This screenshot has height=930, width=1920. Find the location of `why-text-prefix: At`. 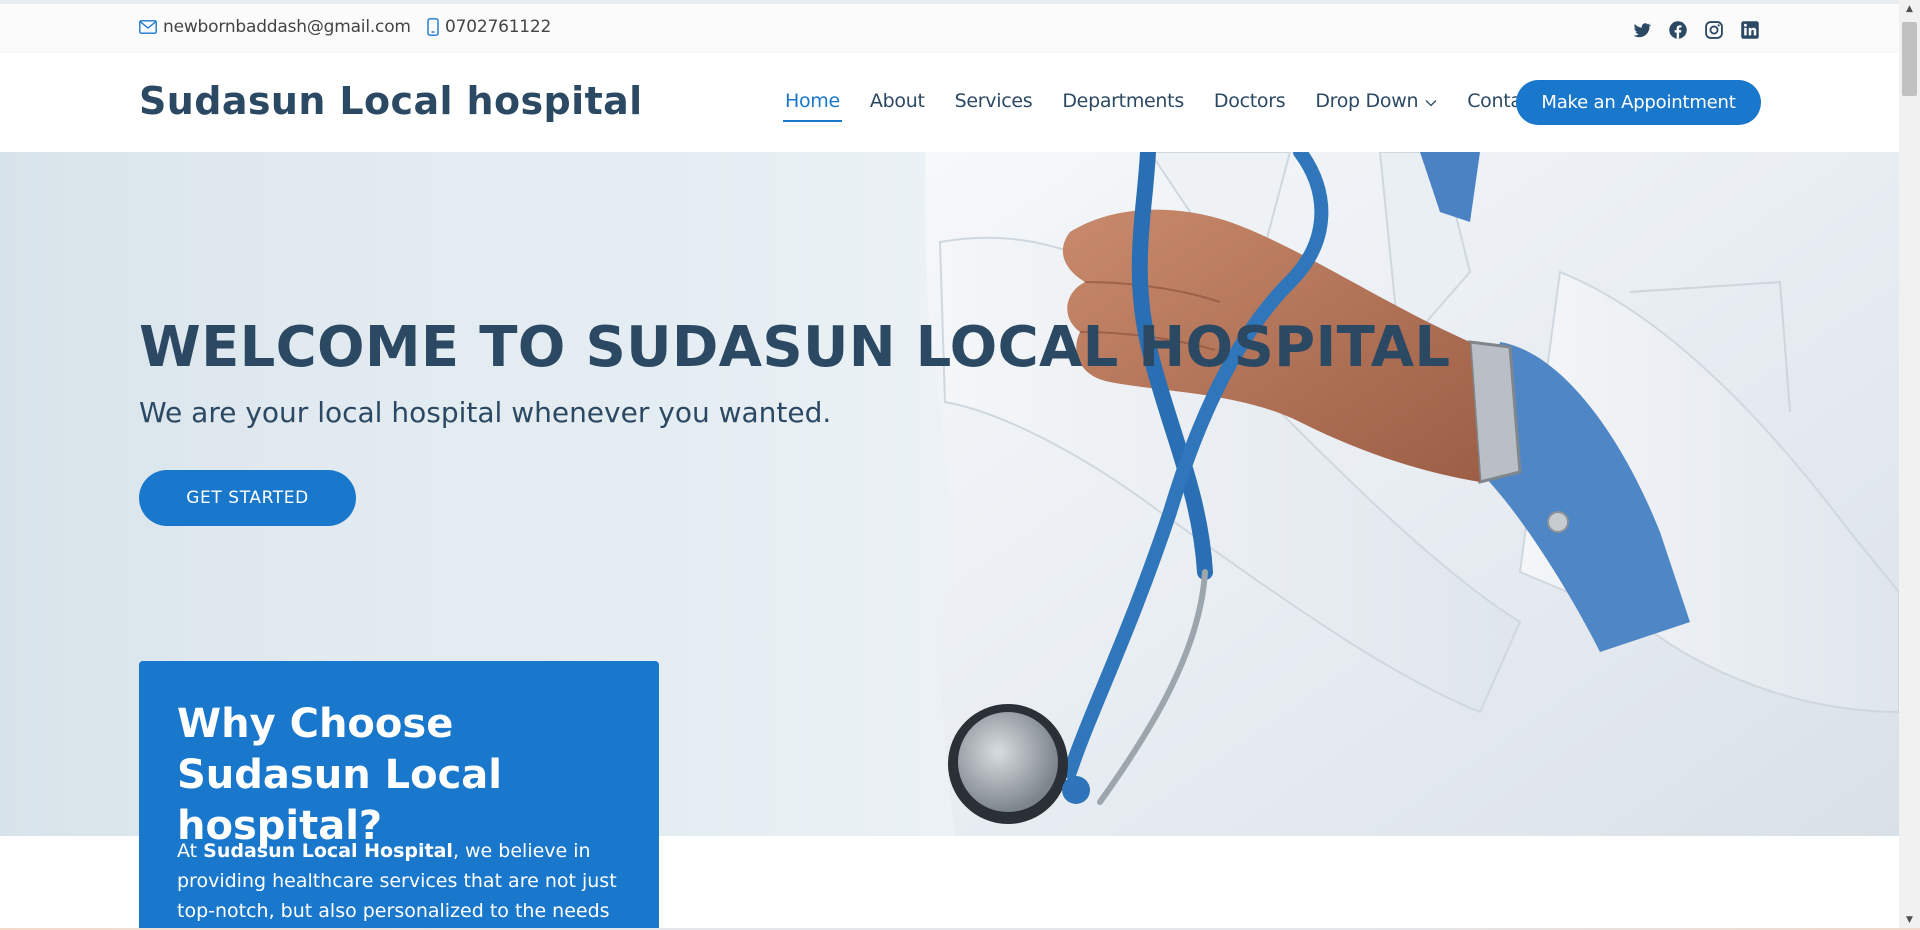

why-text-prefix: At is located at coordinates (190, 851).